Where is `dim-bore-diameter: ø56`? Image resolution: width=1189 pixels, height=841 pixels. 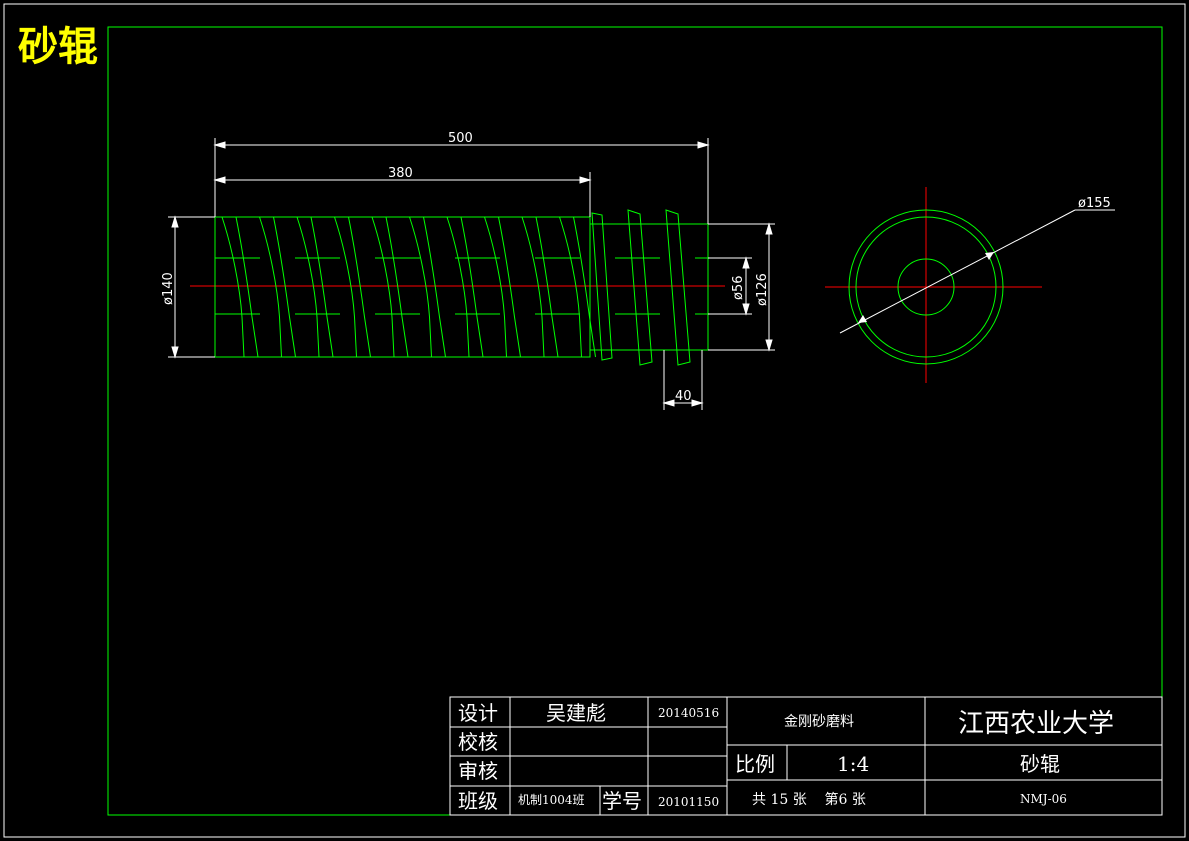
dim-bore-diameter: ø56 is located at coordinates (738, 288).